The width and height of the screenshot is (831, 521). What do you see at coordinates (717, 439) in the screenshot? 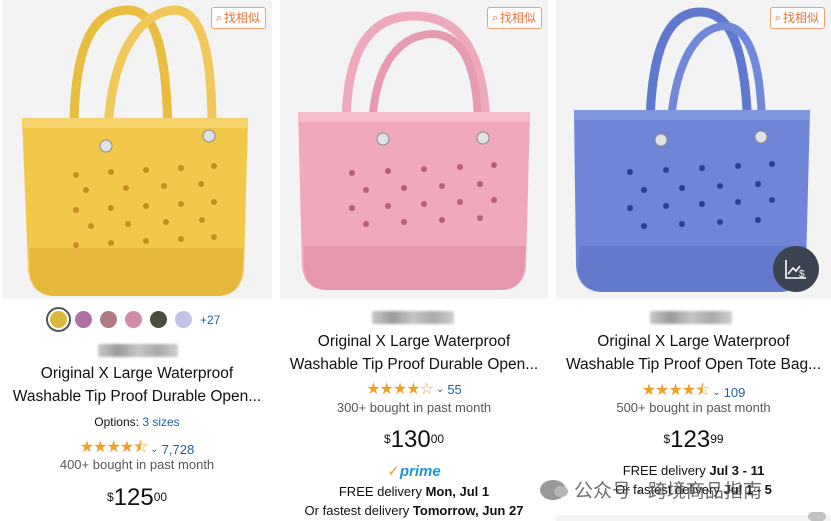
I see `price-cents: 99` at bounding box center [717, 439].